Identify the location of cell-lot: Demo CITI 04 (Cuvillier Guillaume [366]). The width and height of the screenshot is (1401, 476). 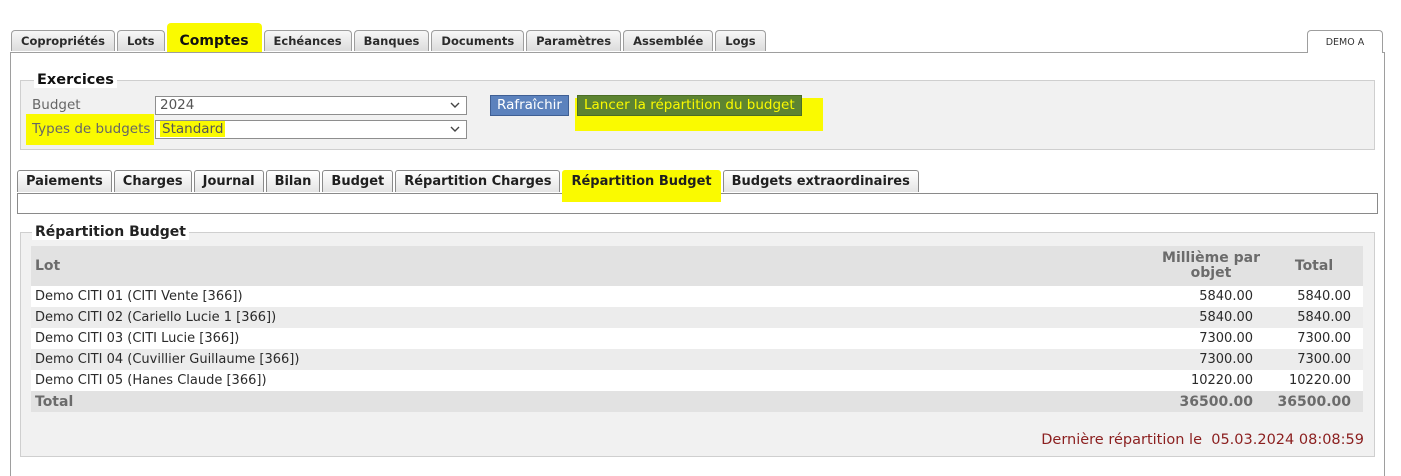
(594, 359).